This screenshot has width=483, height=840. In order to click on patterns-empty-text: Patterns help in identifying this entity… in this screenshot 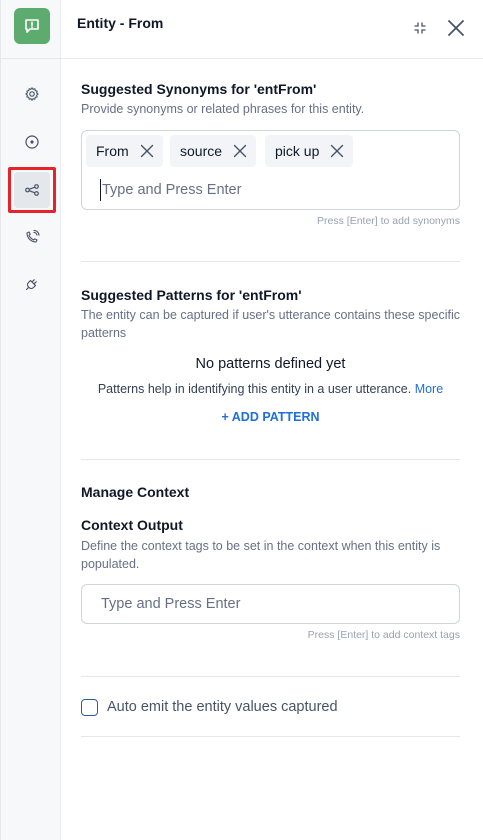, I will do `click(254, 389)`.